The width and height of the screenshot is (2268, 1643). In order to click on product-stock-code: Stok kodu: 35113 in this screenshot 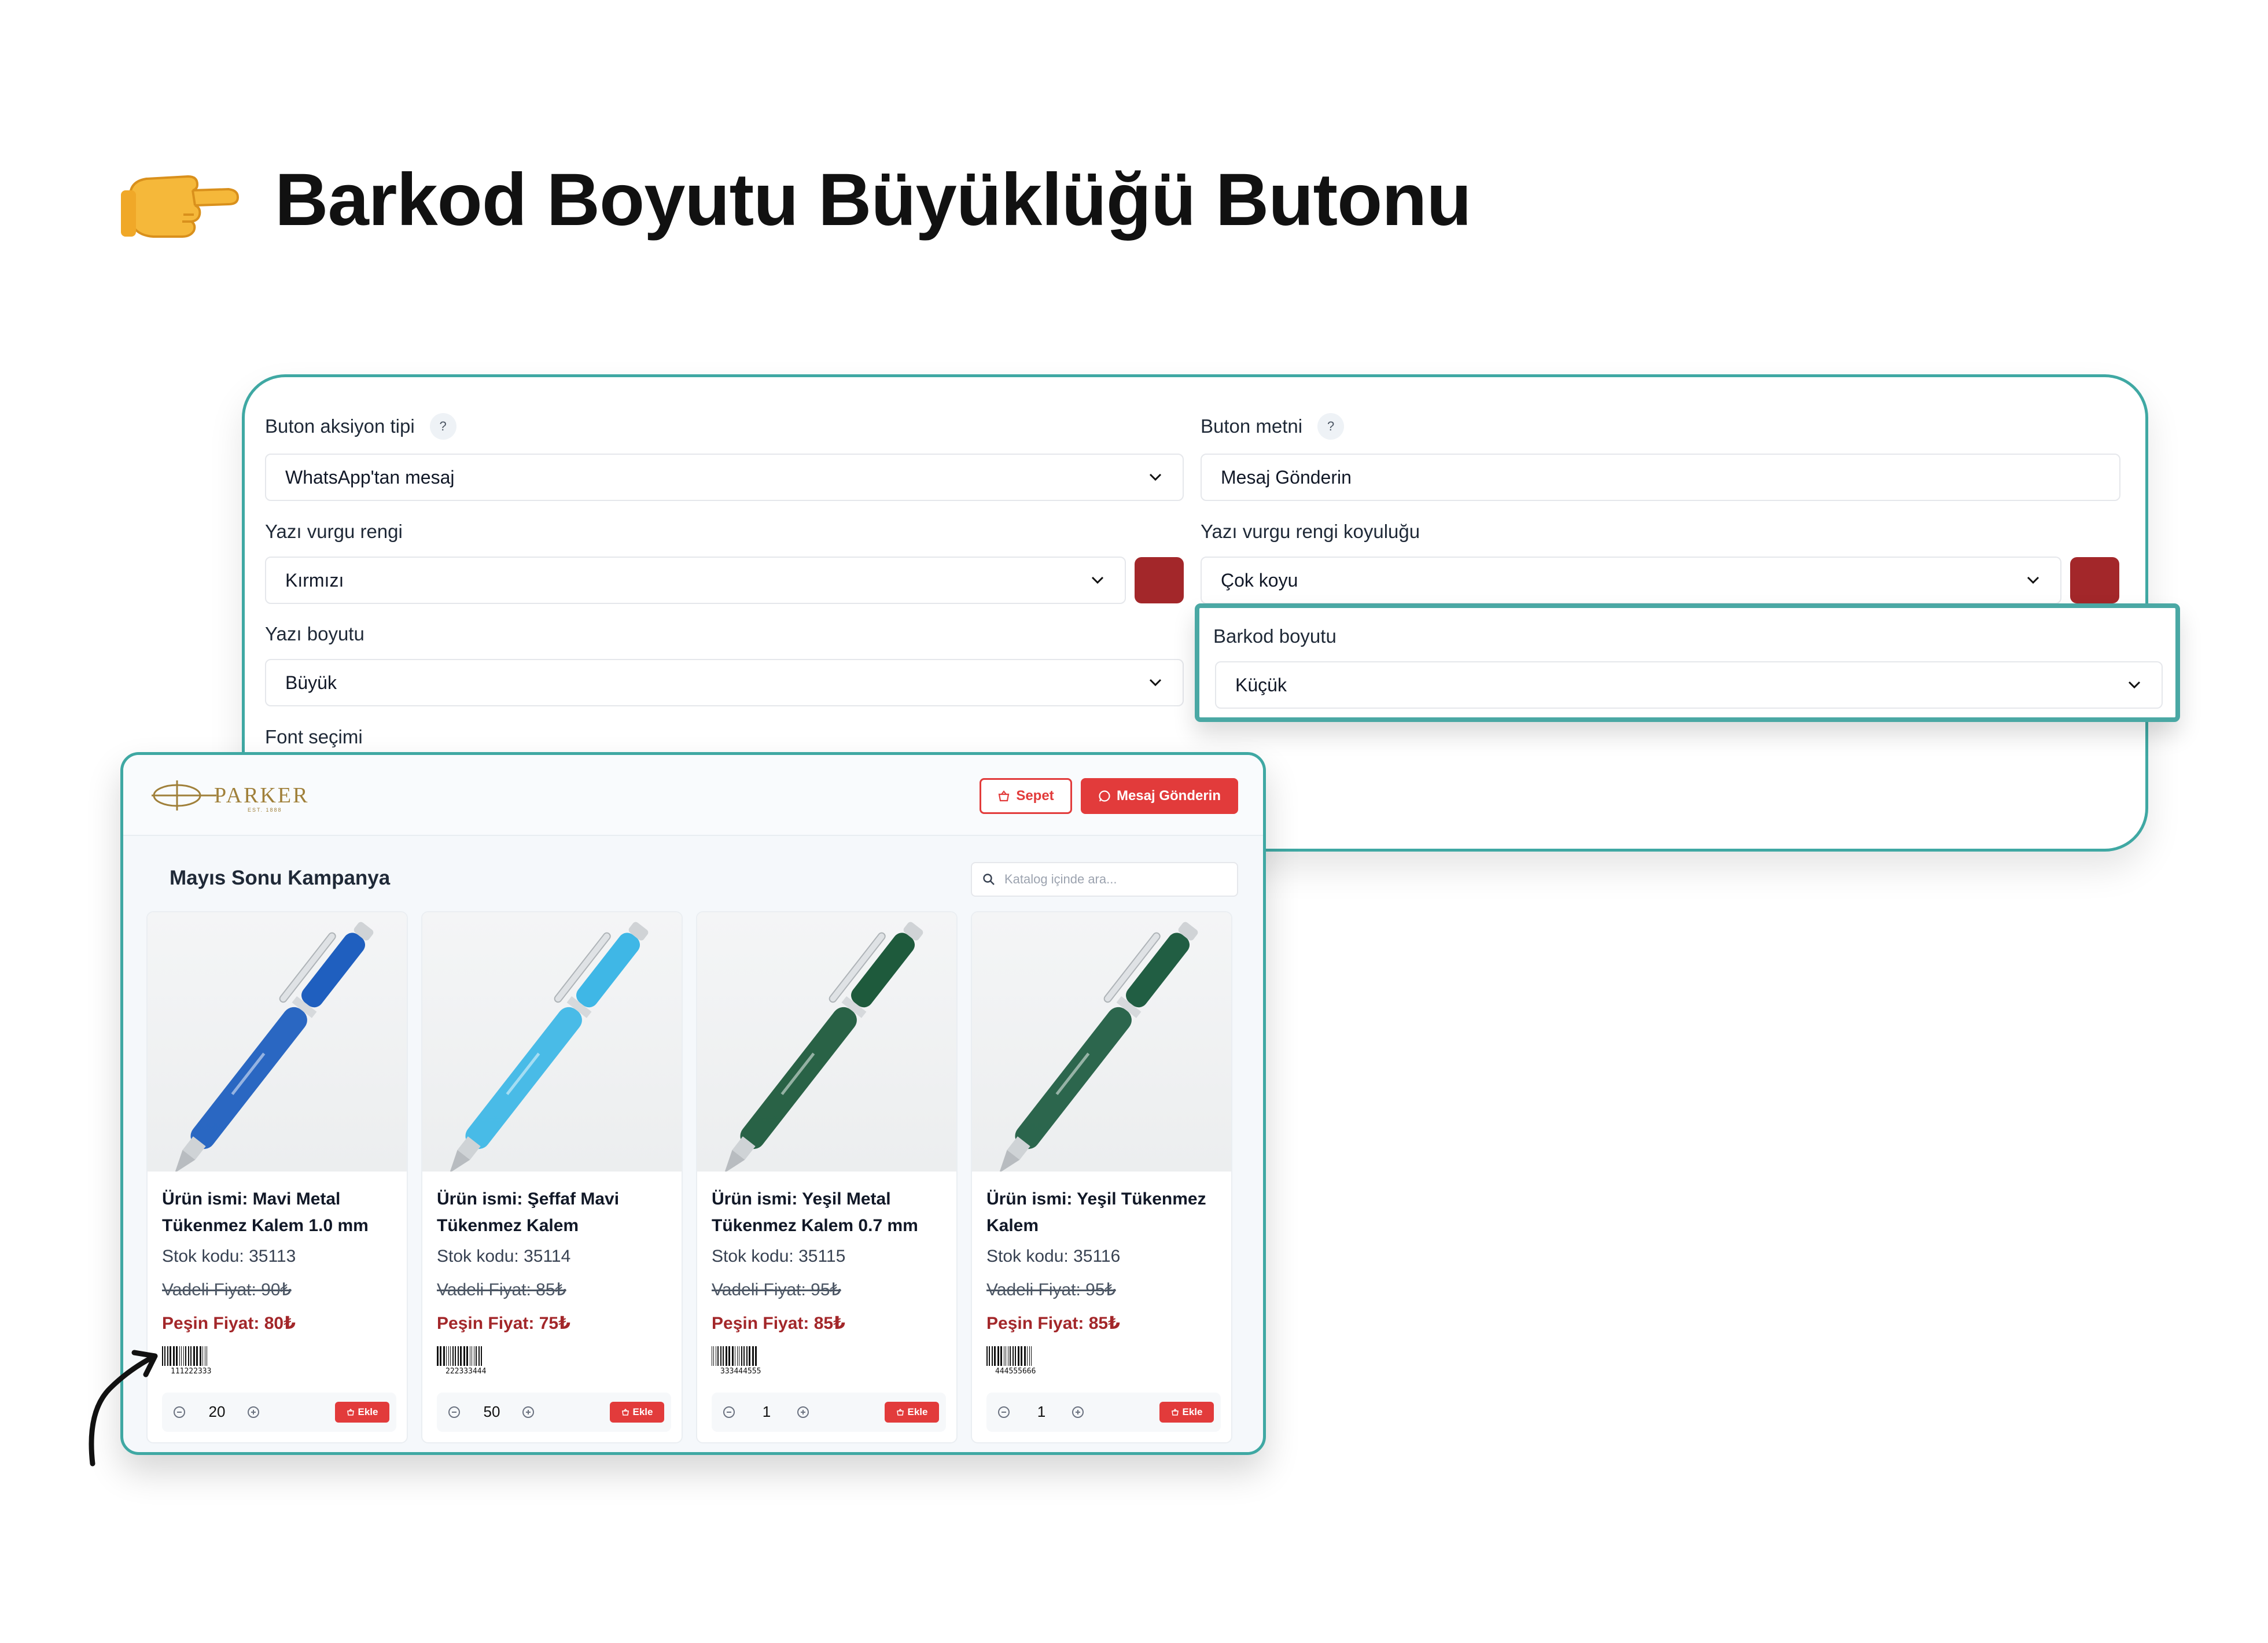, I will do `click(229, 1256)`.